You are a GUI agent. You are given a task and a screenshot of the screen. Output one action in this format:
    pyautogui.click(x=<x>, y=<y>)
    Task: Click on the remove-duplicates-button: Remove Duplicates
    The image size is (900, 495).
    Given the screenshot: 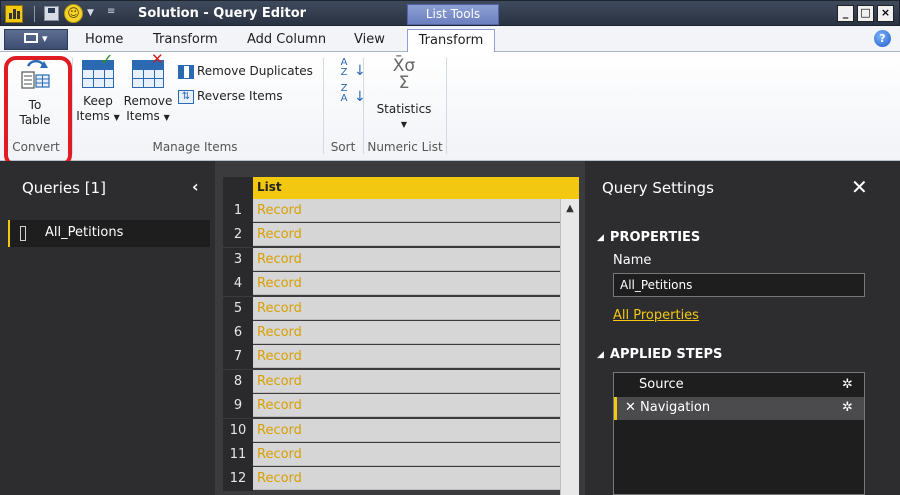 What is the action you would take?
    pyautogui.click(x=245, y=71)
    